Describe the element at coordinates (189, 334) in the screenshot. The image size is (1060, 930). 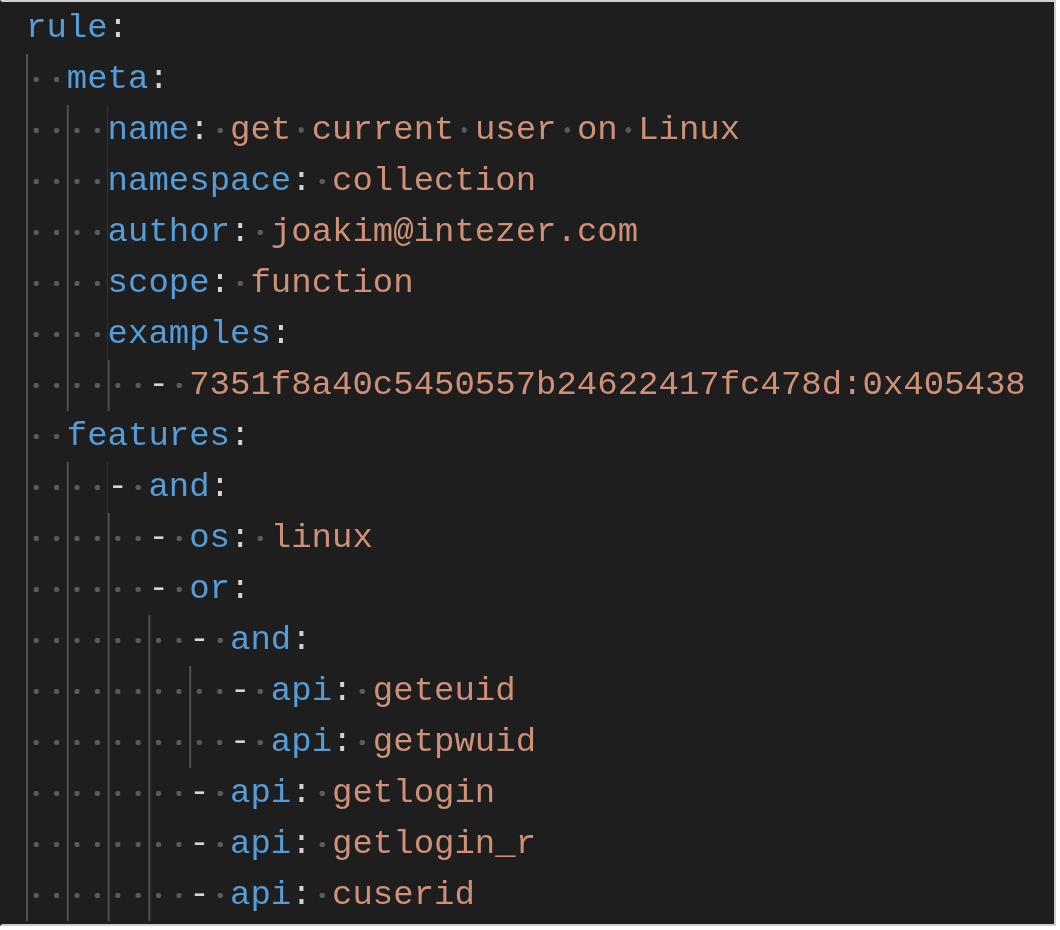
I see `yaml-key: examples` at that location.